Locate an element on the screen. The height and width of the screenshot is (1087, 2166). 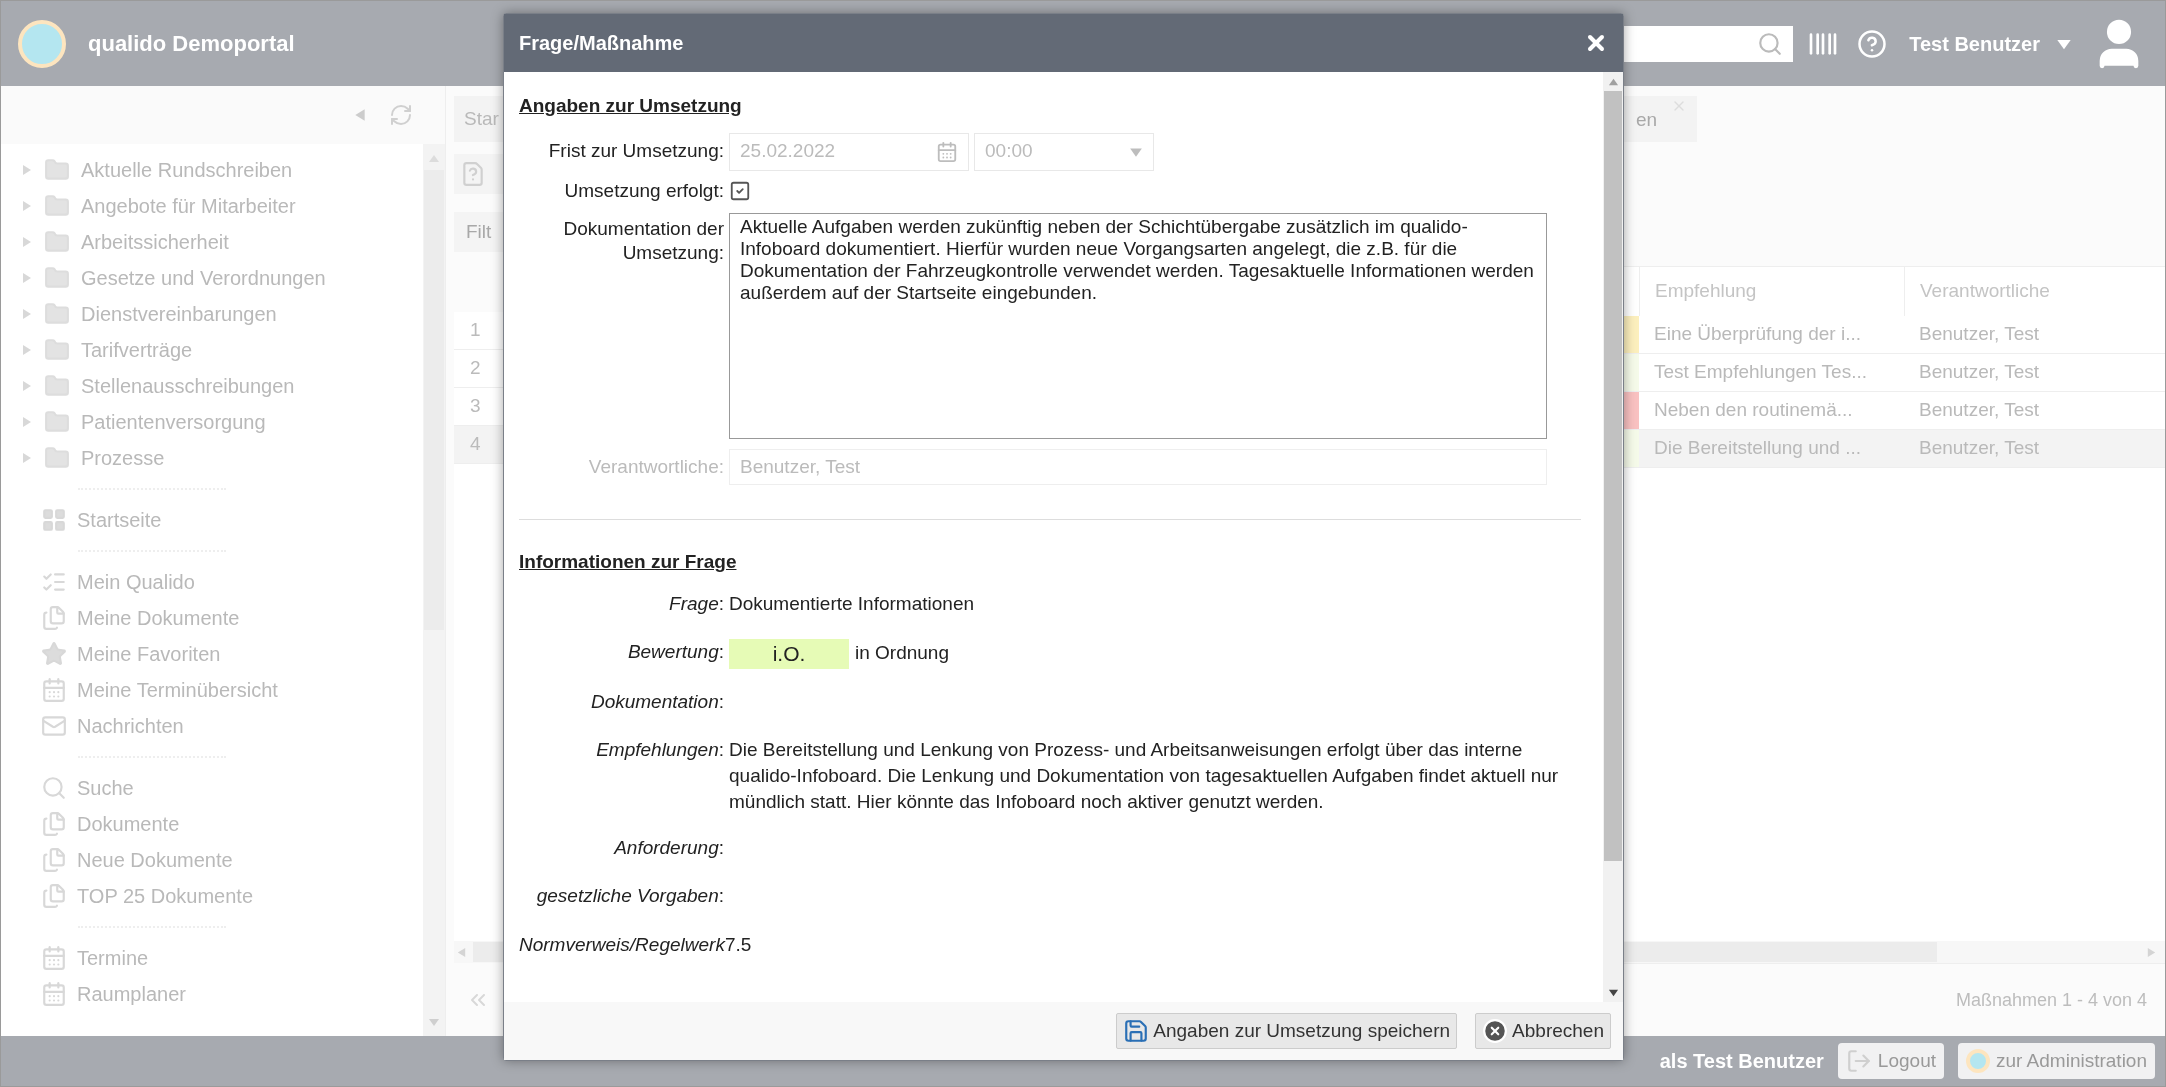
tree-item: Dienstvereinbarungen is located at coordinates (179, 314).